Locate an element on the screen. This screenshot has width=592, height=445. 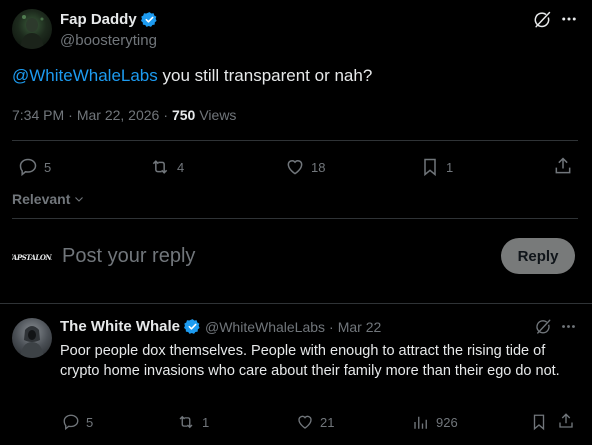
reply-button-label: Reply is located at coordinates (538, 256).